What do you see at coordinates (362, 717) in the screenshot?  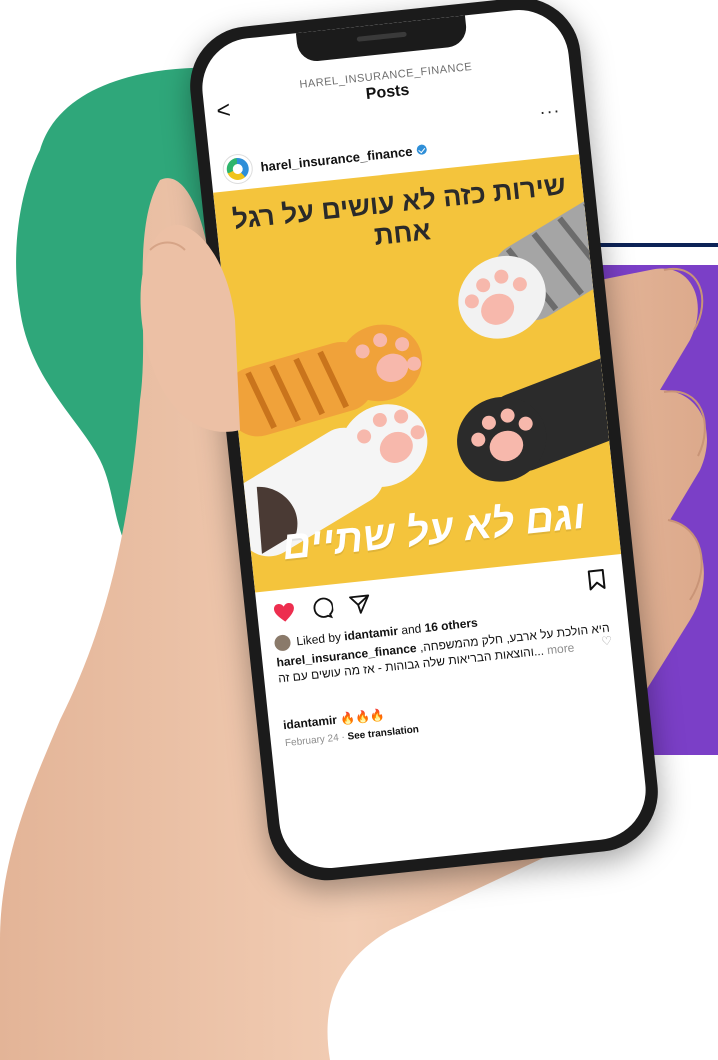 I see `comment-text: 🔥🔥🔥` at bounding box center [362, 717].